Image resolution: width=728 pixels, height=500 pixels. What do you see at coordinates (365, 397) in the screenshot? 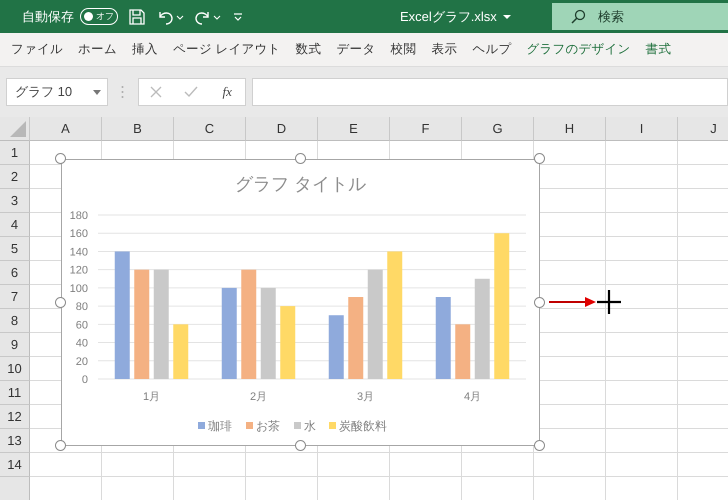
I see `x-axis-label: 3月` at bounding box center [365, 397].